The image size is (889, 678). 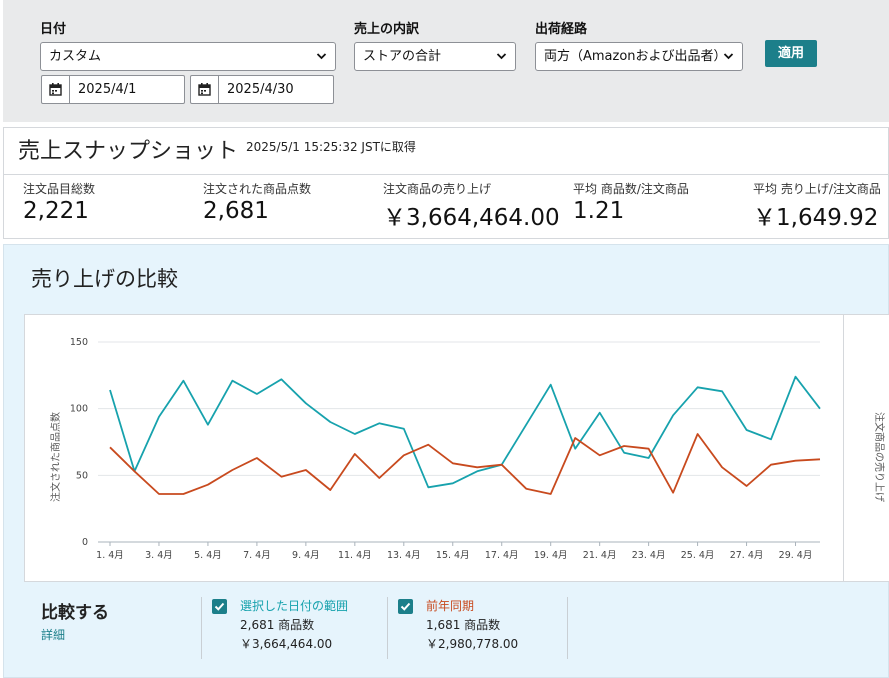 What do you see at coordinates (635, 56) in the screenshot?
I see `channel-select-value: 両方（Amazonおよび出品者）` at bounding box center [635, 56].